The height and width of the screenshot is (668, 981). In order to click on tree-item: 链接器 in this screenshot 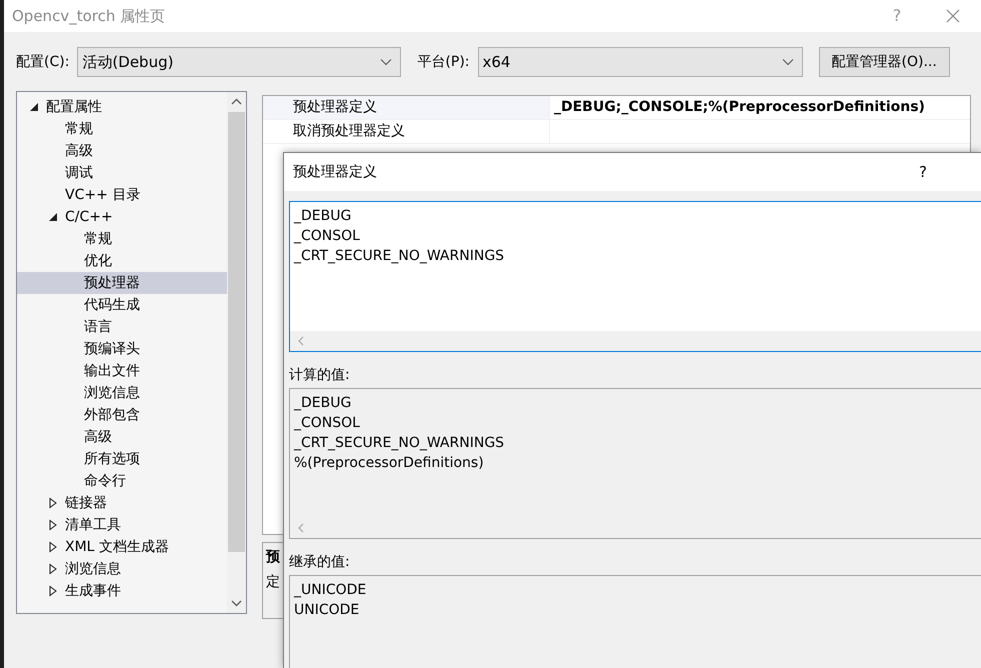, I will do `click(122, 503)`.